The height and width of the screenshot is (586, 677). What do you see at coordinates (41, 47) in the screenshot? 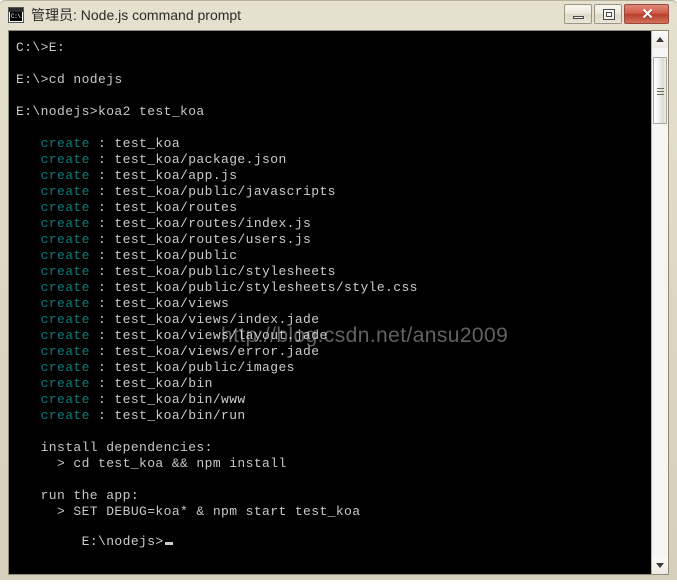
I see `console-line: C:\>E:` at bounding box center [41, 47].